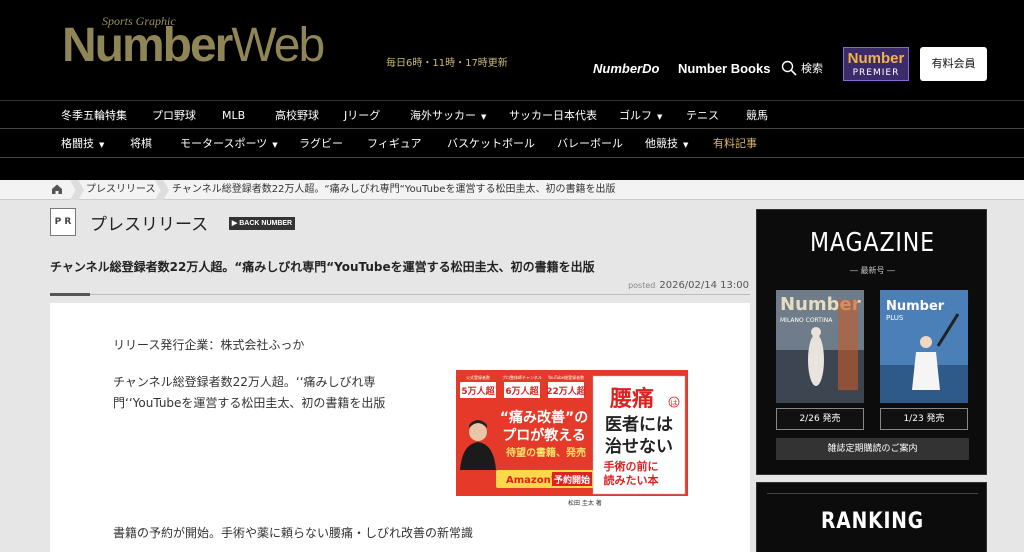 This screenshot has width=1024, height=552. What do you see at coordinates (233, 115) in the screenshot?
I see `nav-item-mlb: MLB` at bounding box center [233, 115].